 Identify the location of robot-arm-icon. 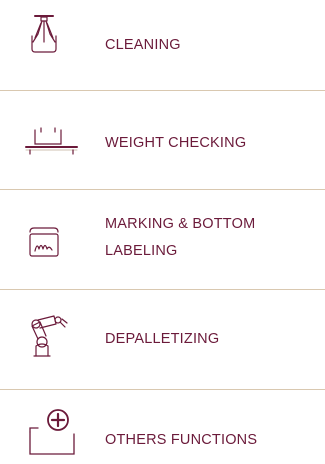
(47, 336).